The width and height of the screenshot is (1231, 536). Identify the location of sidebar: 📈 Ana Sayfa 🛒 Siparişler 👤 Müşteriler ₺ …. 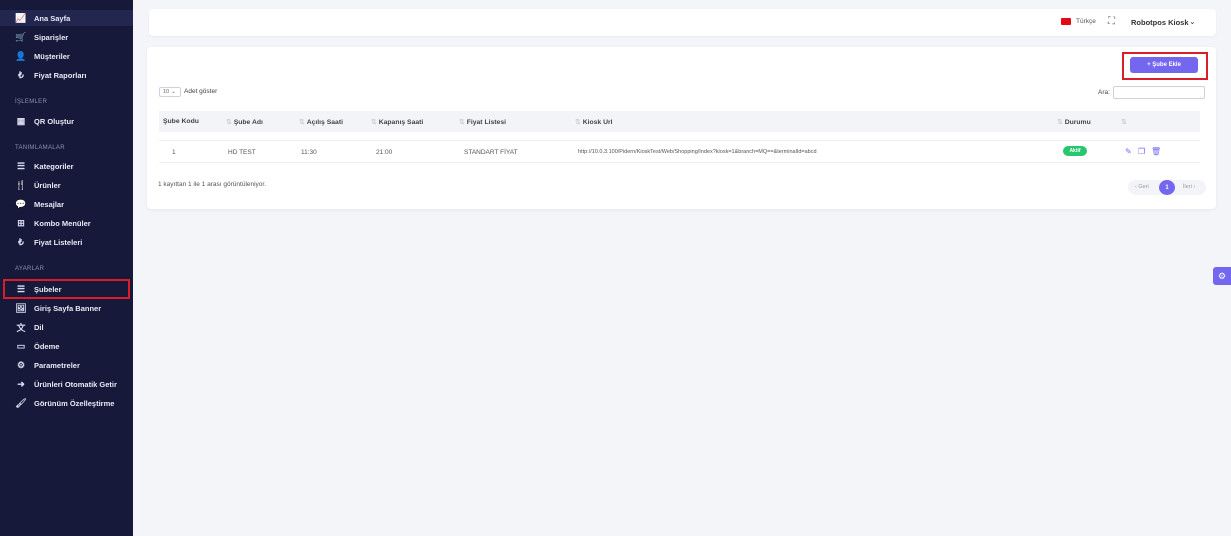
(66, 268).